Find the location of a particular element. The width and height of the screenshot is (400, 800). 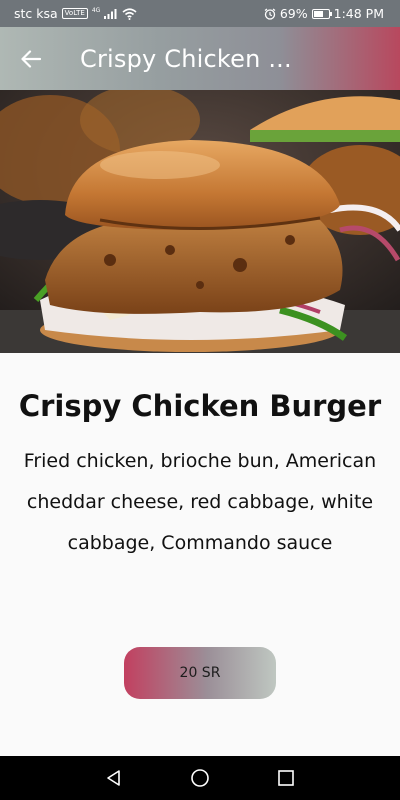

square-recents-icon is located at coordinates (286, 778).